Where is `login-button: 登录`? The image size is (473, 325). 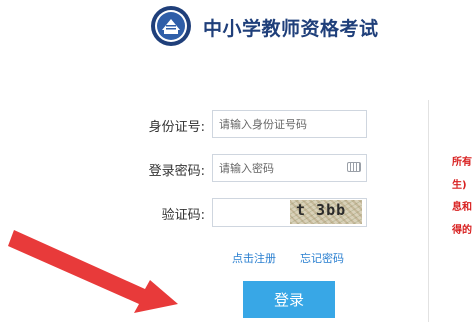
login-button: 登录 is located at coordinates (289, 299).